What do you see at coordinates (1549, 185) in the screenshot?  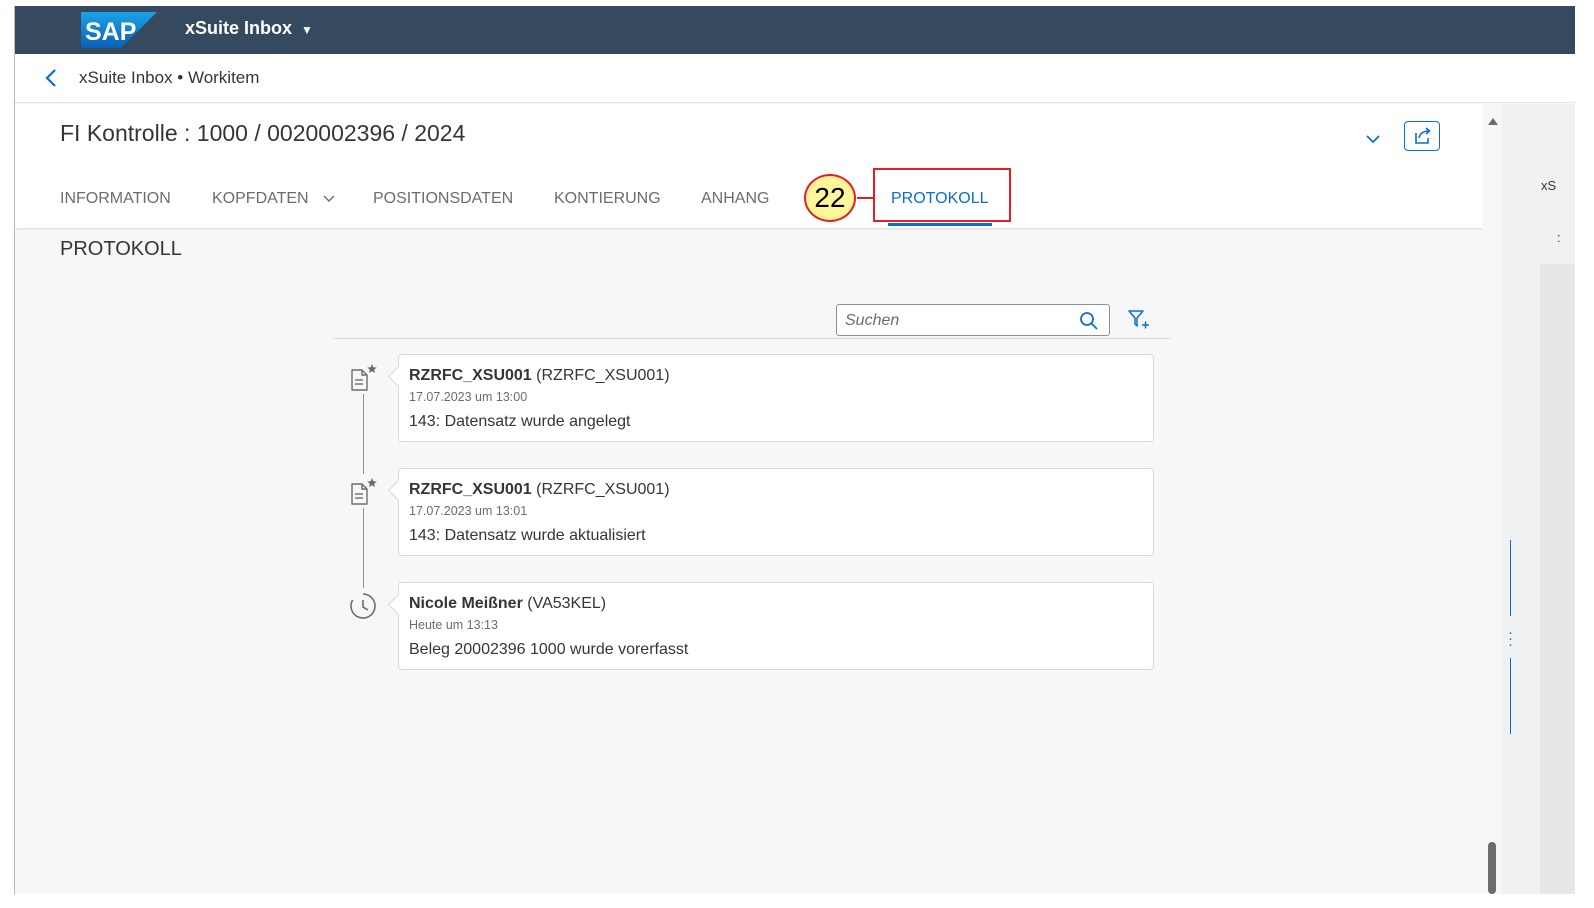 I see `side-panel-label: xS` at bounding box center [1549, 185].